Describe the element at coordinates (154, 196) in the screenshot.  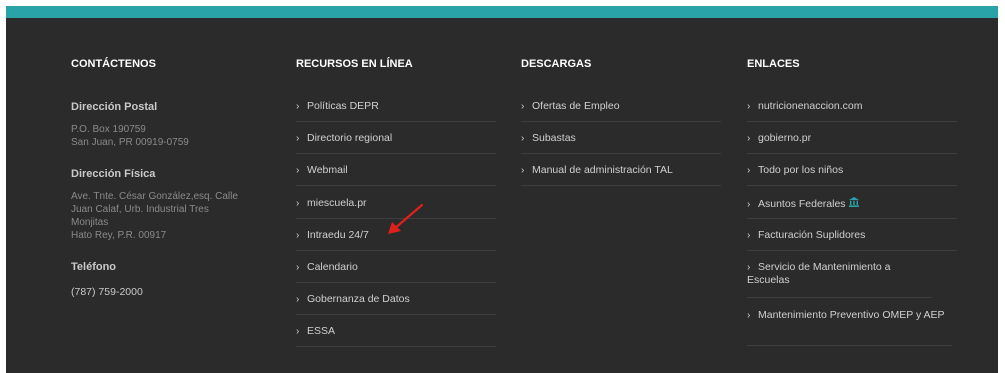
I see `physical-line: Ave. Tnte. César González,esq. Calle` at that location.